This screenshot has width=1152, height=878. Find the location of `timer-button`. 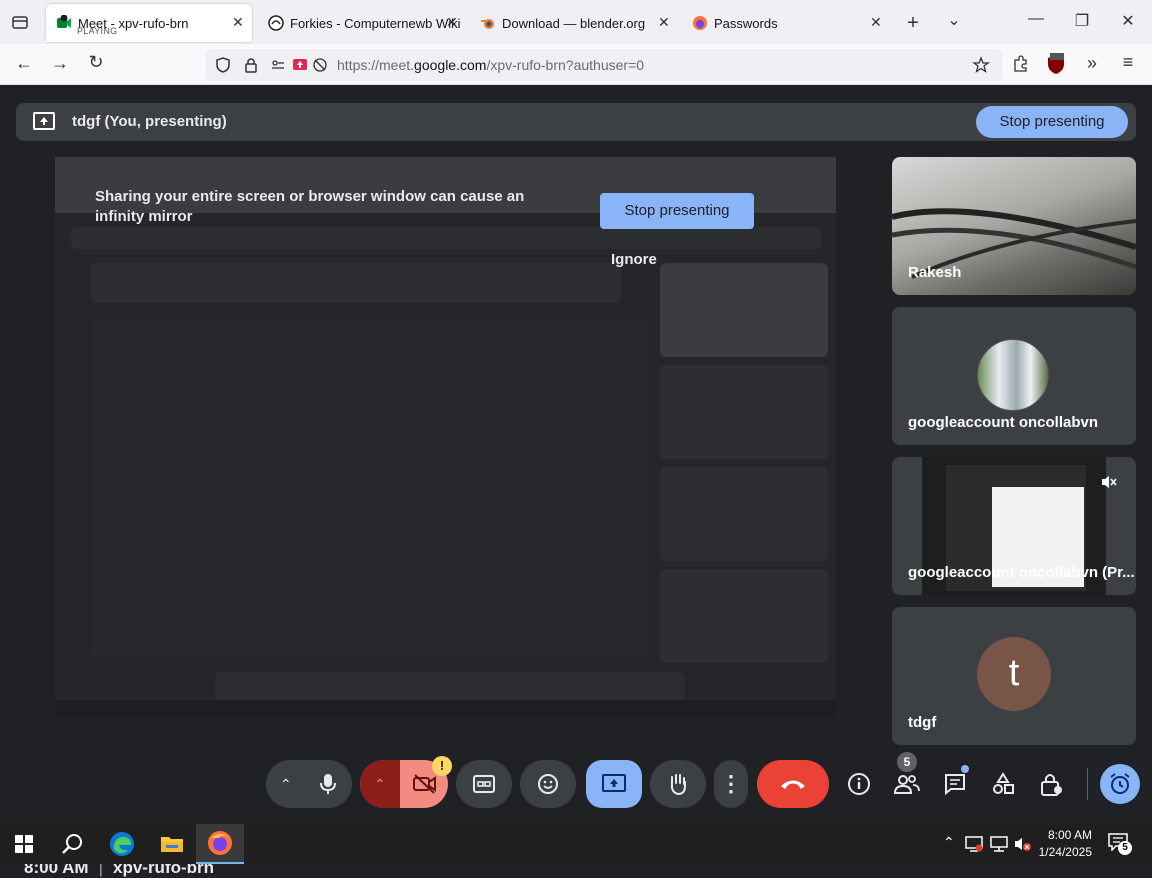

timer-button is located at coordinates (1120, 784).